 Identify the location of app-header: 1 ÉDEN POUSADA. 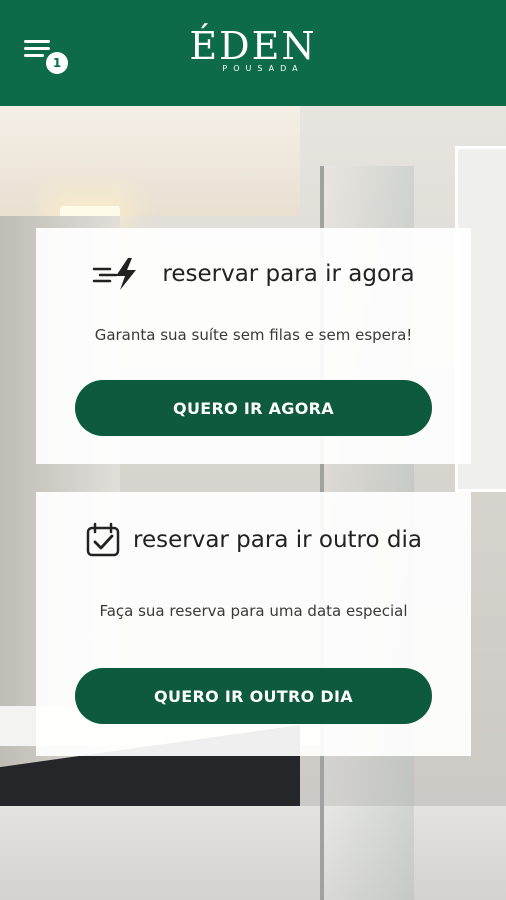
(253, 53).